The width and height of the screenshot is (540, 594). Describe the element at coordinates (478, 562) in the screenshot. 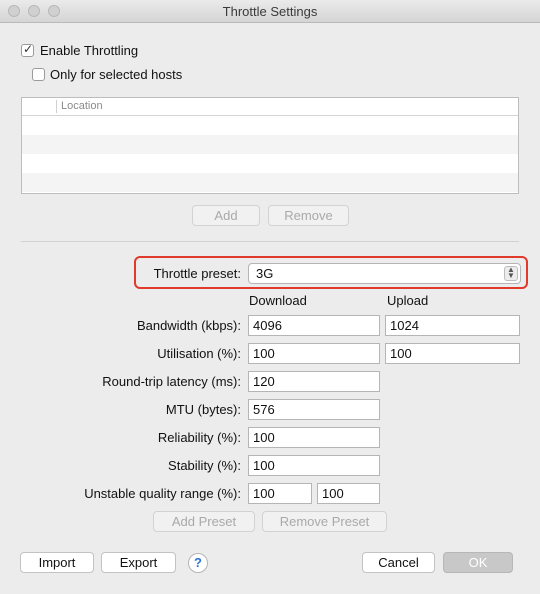

I see `ok-button: OK` at that location.